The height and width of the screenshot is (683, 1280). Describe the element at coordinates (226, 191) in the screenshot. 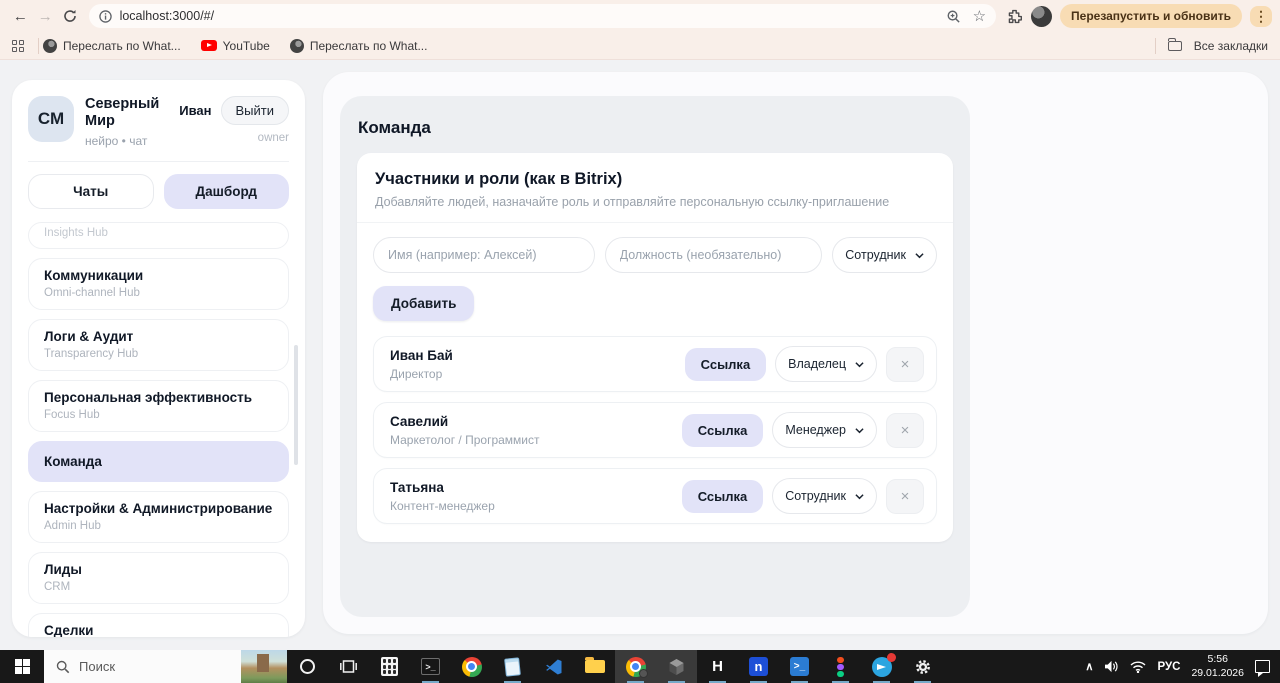

I see `tab-dashboard: Дашборд` at that location.